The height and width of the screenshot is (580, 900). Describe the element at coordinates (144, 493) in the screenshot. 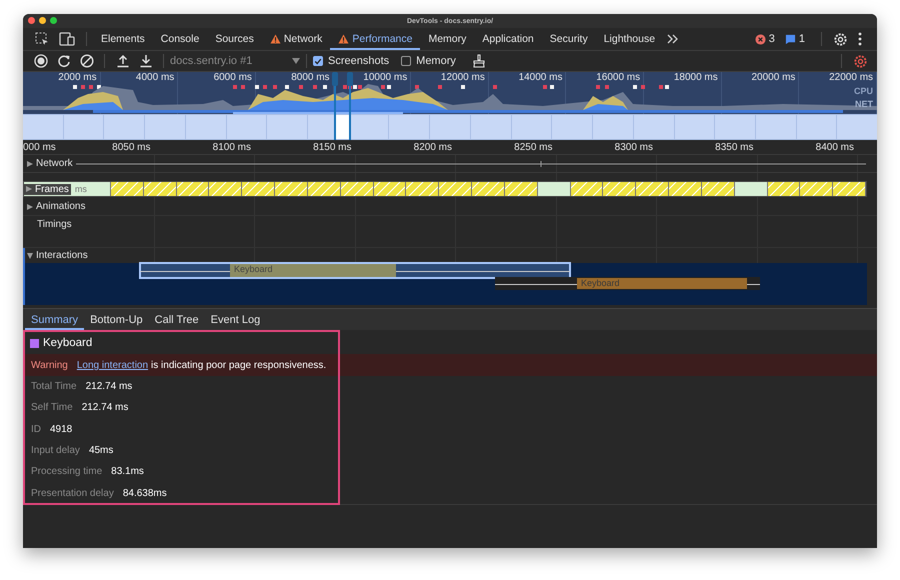

I see `field-value: 84.638ms` at that location.